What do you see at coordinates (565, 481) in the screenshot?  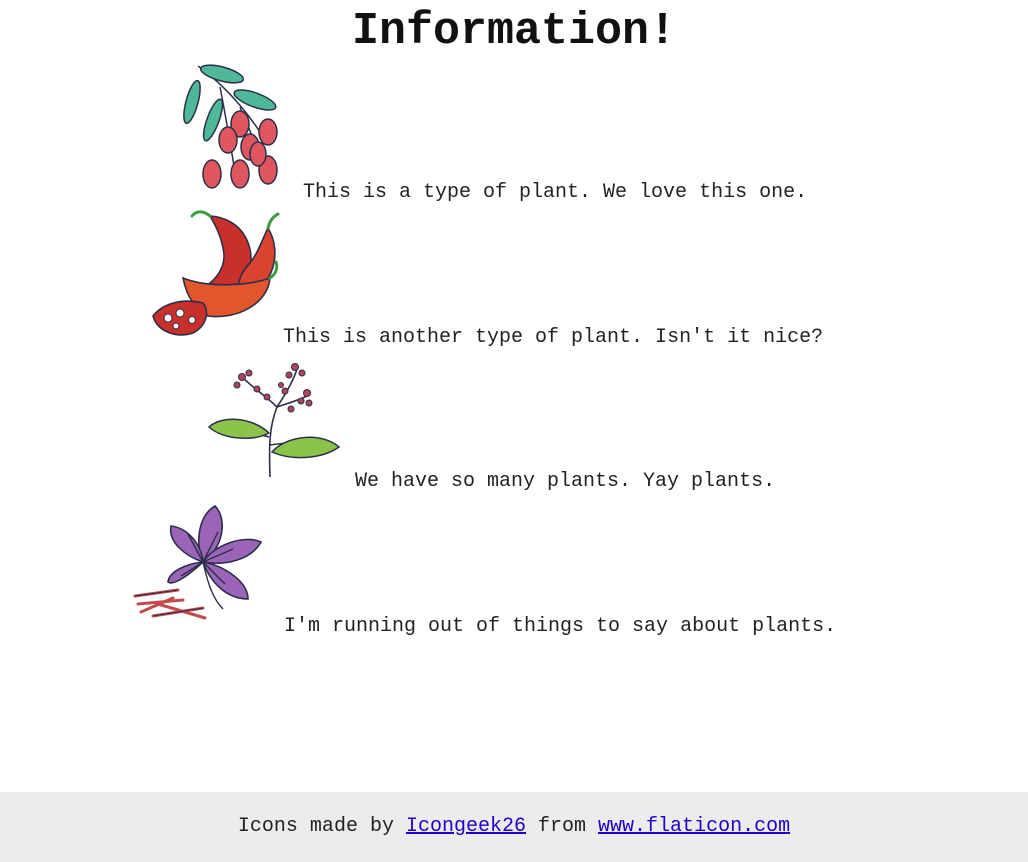 I see `plant-caption: We have so many plants. Yay plants.` at bounding box center [565, 481].